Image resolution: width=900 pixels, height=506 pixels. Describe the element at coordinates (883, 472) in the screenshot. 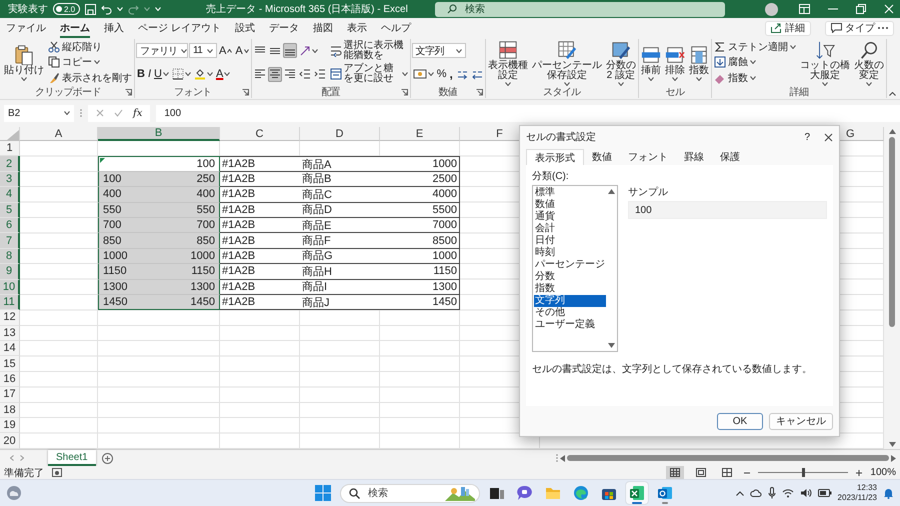

I see `zoom-level: 100%` at that location.